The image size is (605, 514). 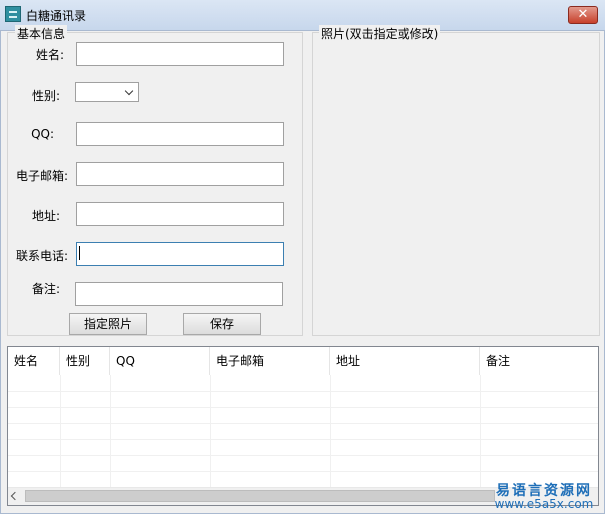 I want to click on scroll-left-icon, so click(x=15, y=496).